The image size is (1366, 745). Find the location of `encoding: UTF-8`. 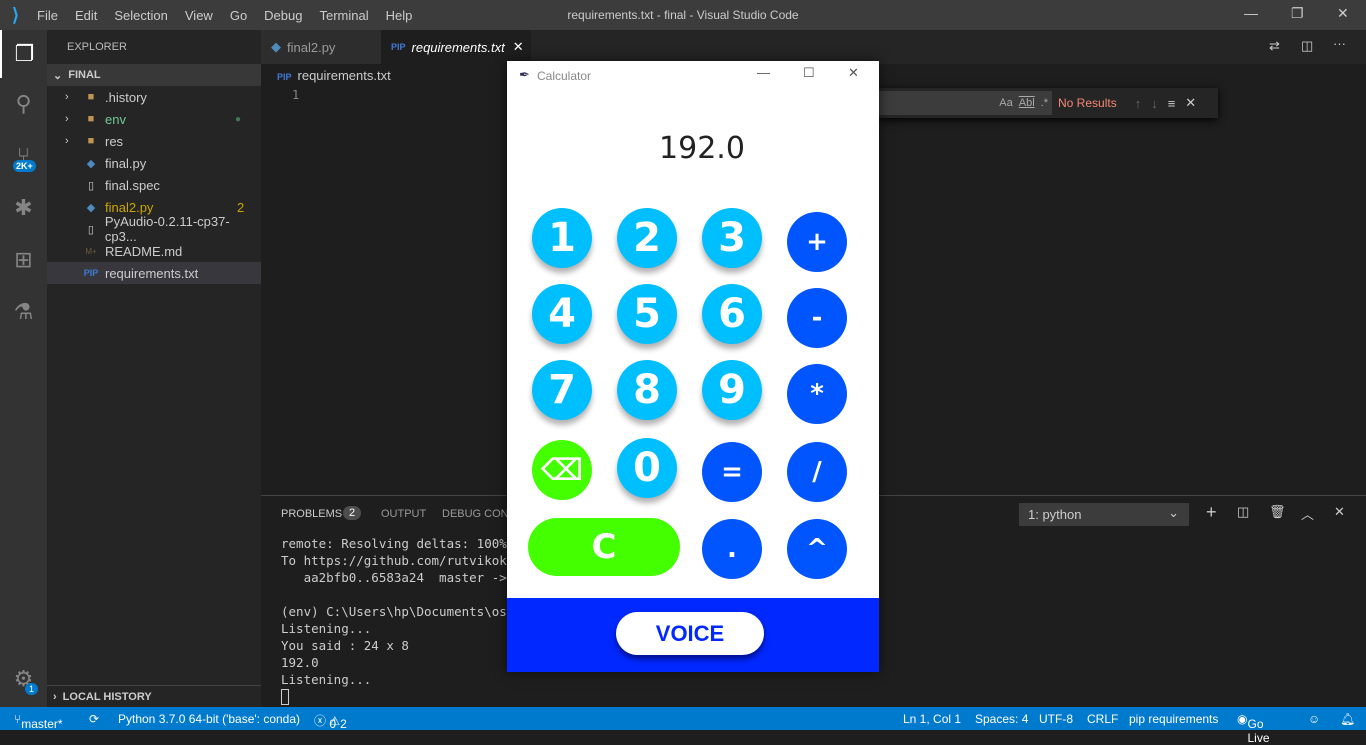

encoding: UTF-8 is located at coordinates (1056, 719).